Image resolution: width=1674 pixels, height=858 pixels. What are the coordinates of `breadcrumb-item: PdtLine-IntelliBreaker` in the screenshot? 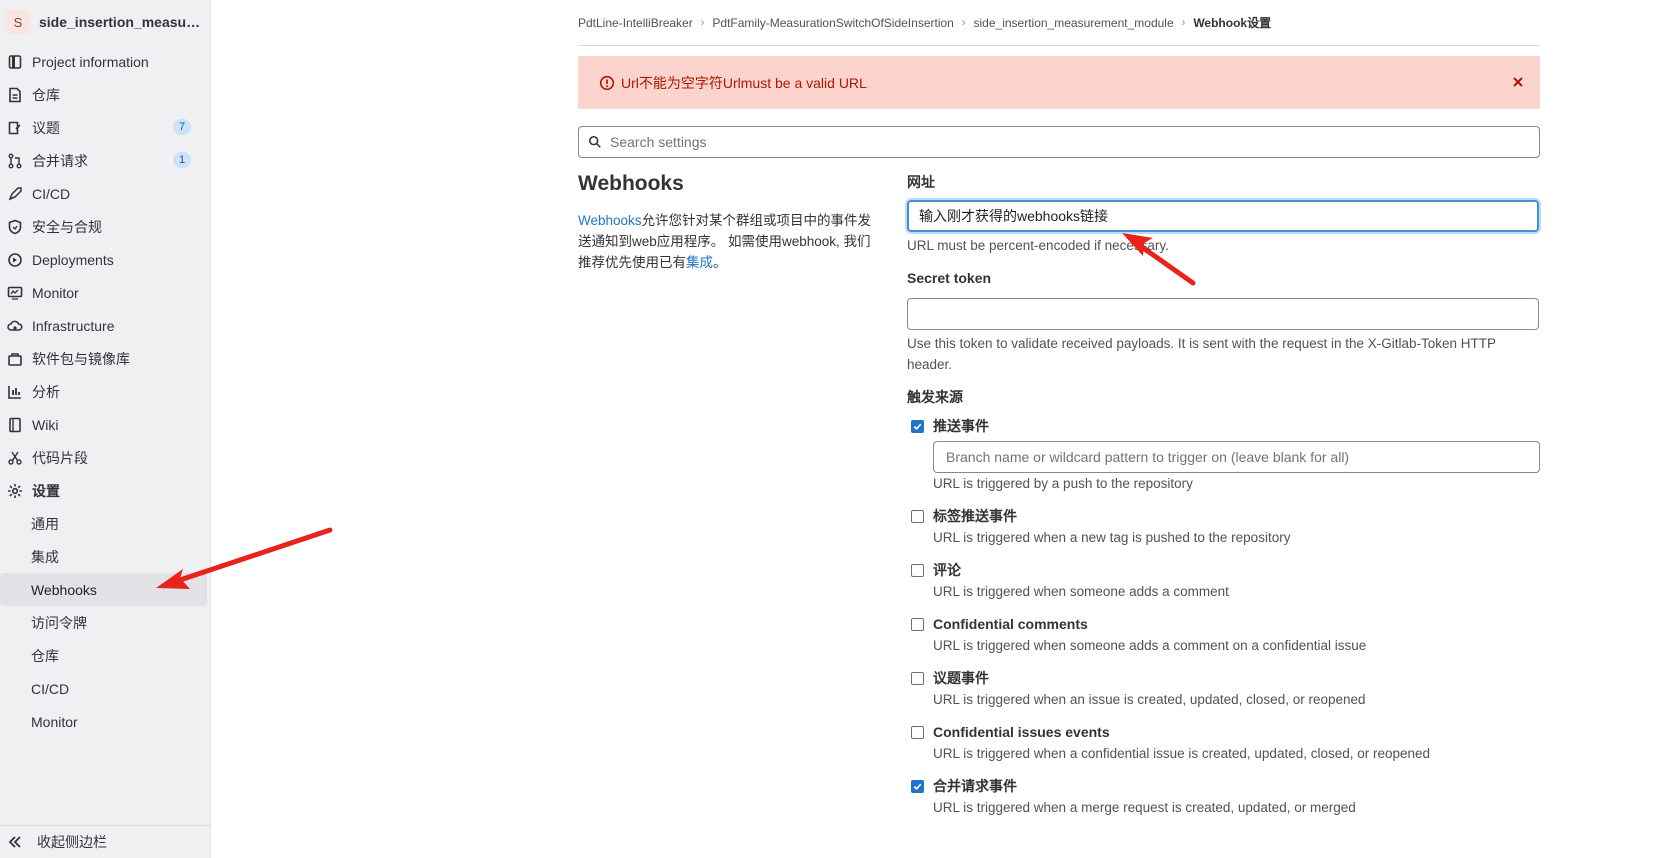 It's located at (635, 23).